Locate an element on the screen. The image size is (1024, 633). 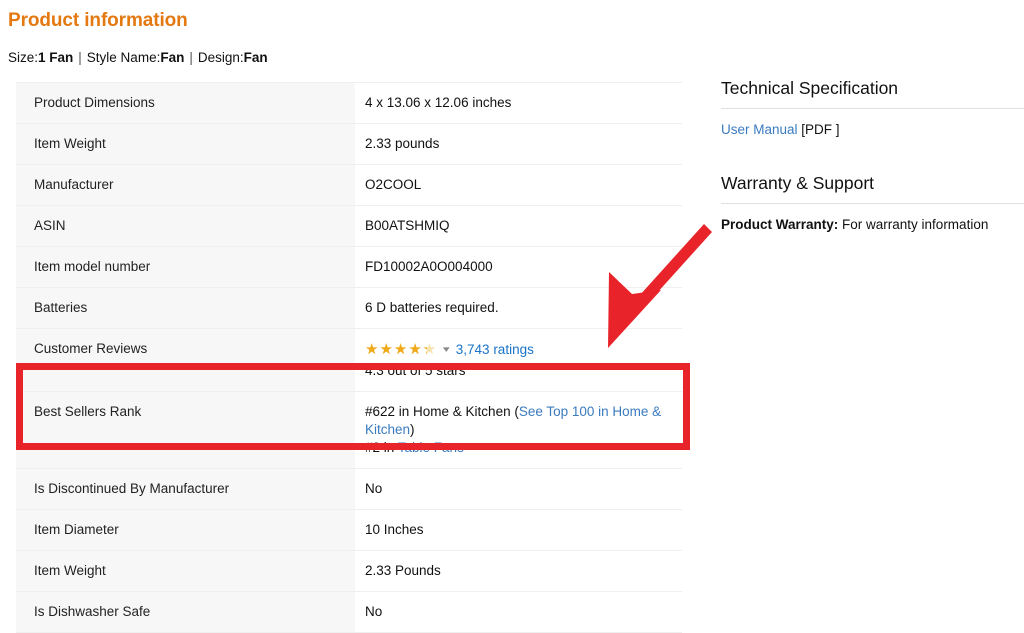
row-key: ASIN is located at coordinates (185, 226).